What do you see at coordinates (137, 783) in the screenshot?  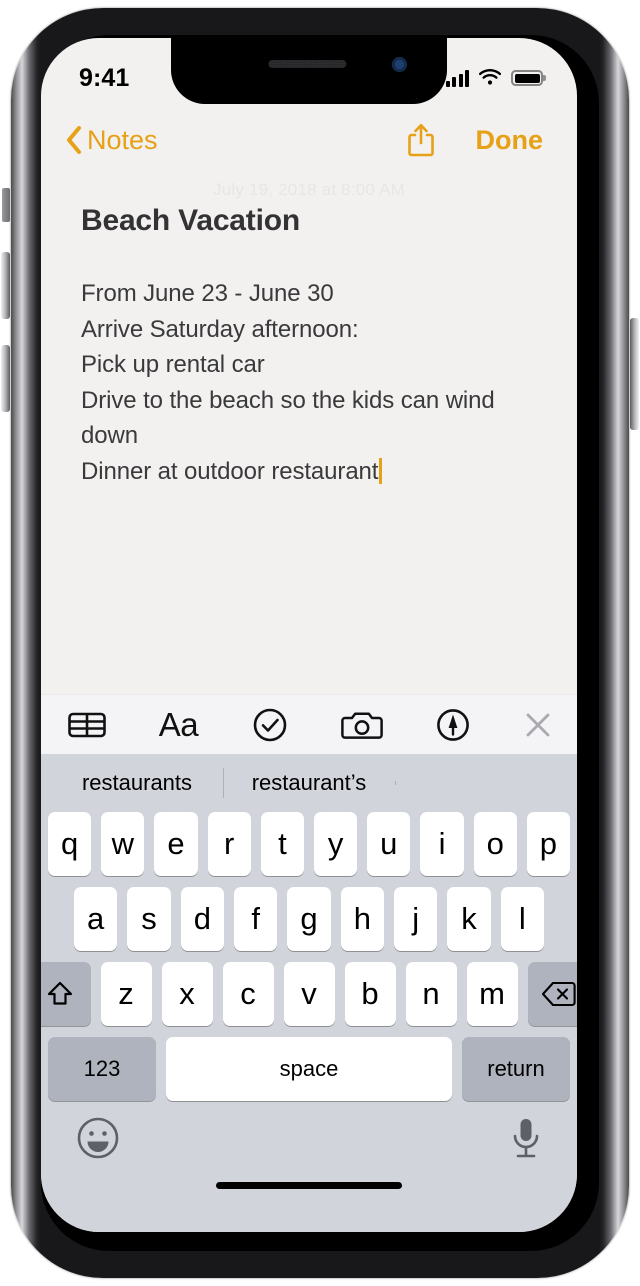 I see `suggestion-item: restaurants` at bounding box center [137, 783].